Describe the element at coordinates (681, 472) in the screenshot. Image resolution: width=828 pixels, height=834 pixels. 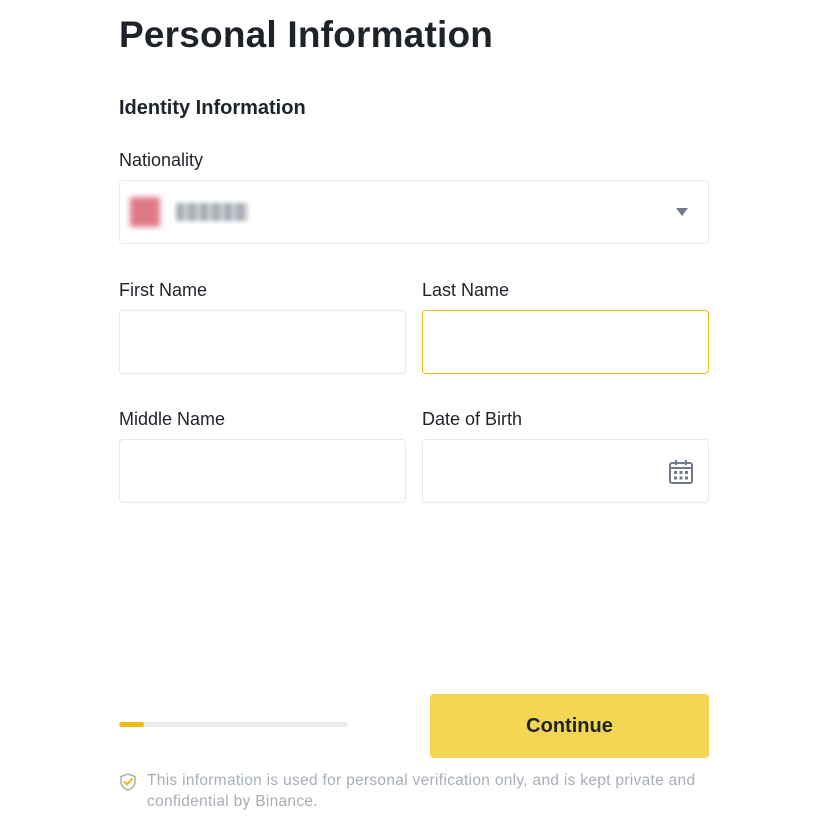
I see `calendar-icon` at that location.